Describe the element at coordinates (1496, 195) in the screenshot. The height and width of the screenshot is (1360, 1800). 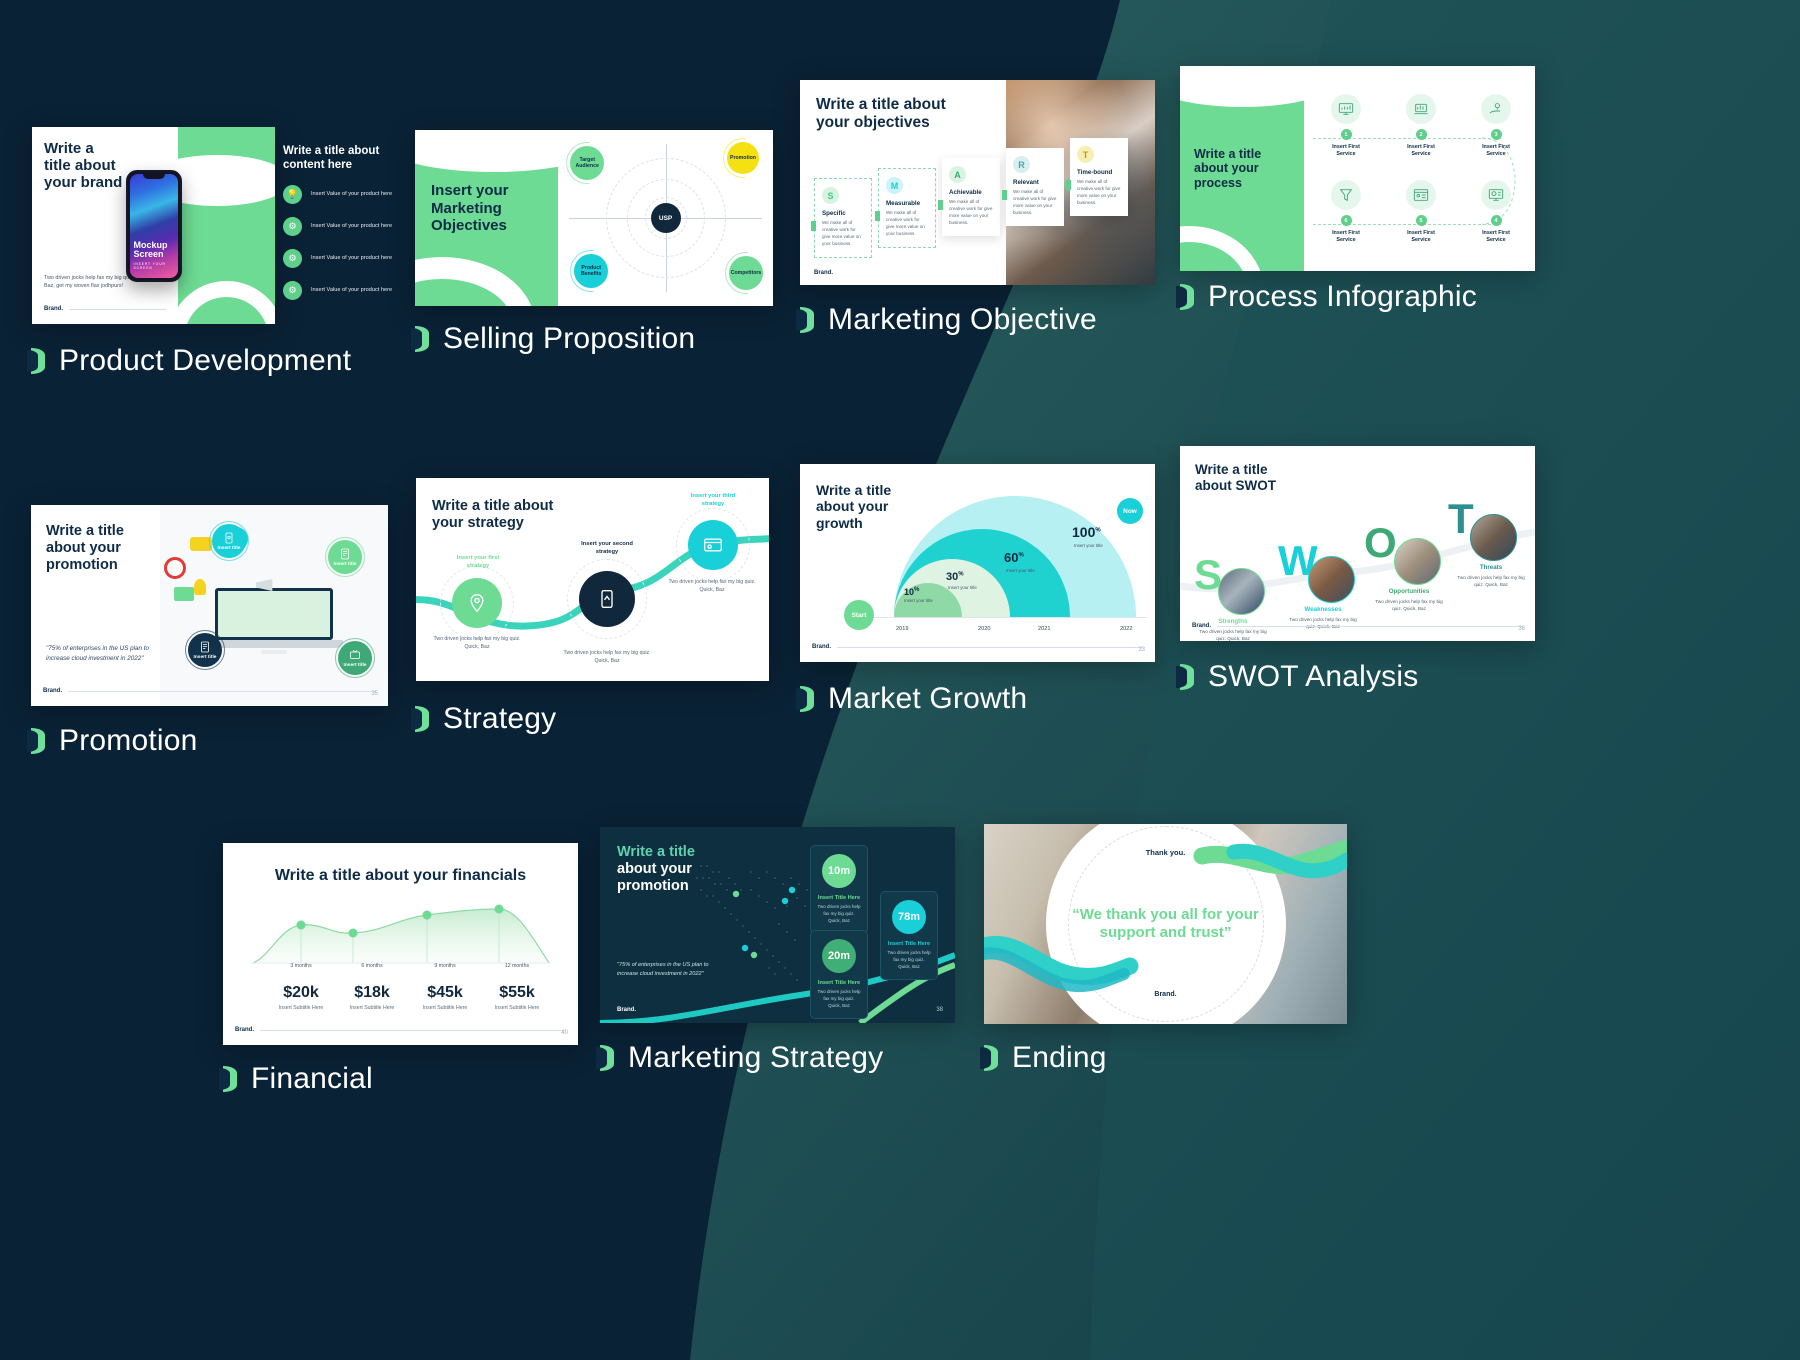
I see `monitor-pie-icon` at that location.